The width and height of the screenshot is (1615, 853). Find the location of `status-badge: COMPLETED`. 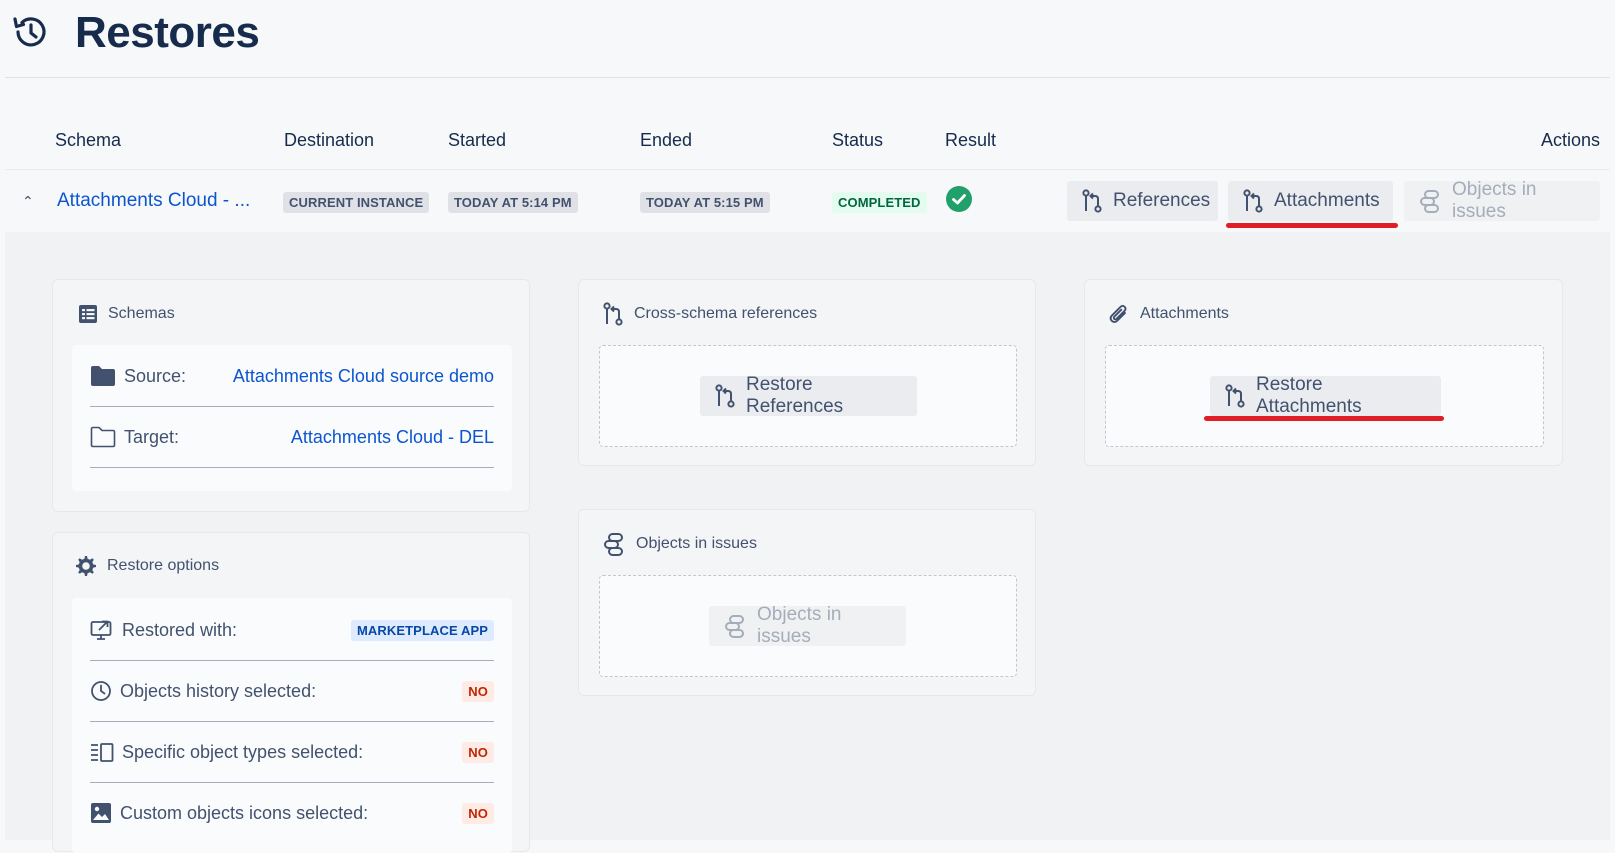

status-badge: COMPLETED is located at coordinates (879, 202).